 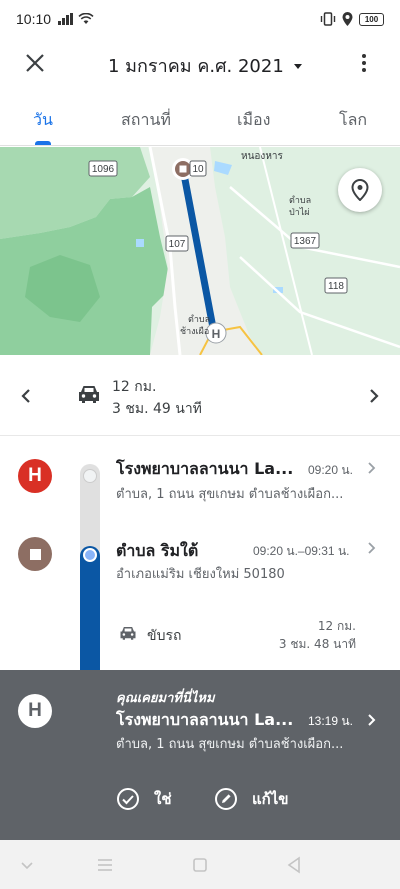 I want to click on activity-label: ขับรถ, so click(x=164, y=636).